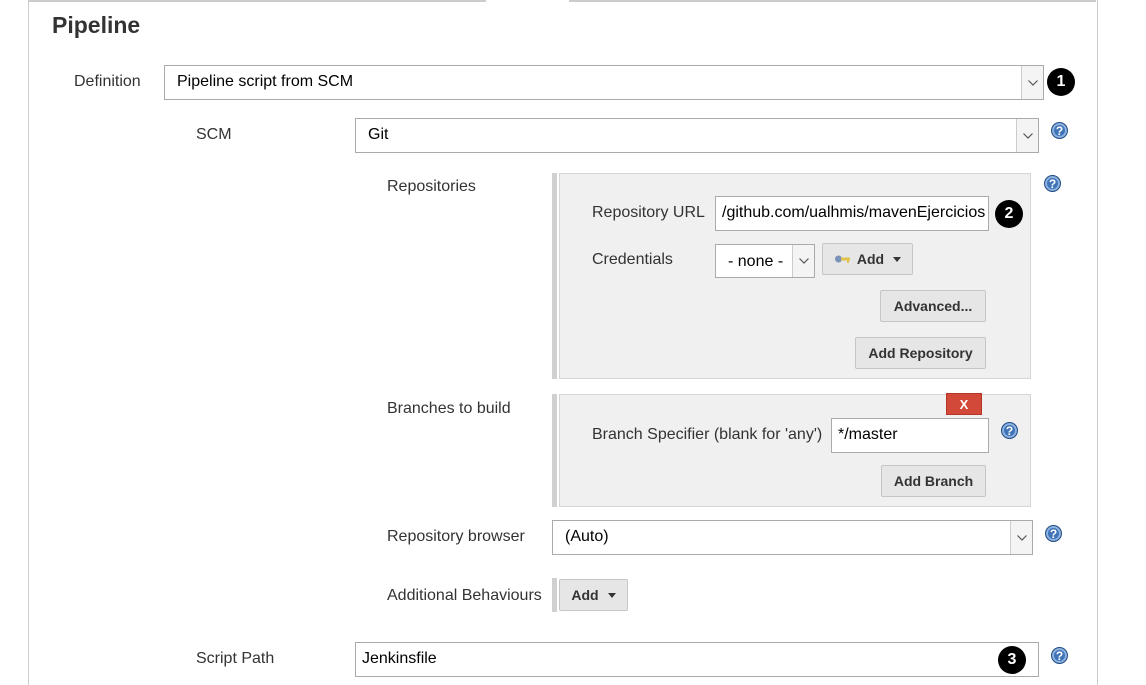 The image size is (1146, 685). I want to click on scm-select: Git, so click(697, 135).